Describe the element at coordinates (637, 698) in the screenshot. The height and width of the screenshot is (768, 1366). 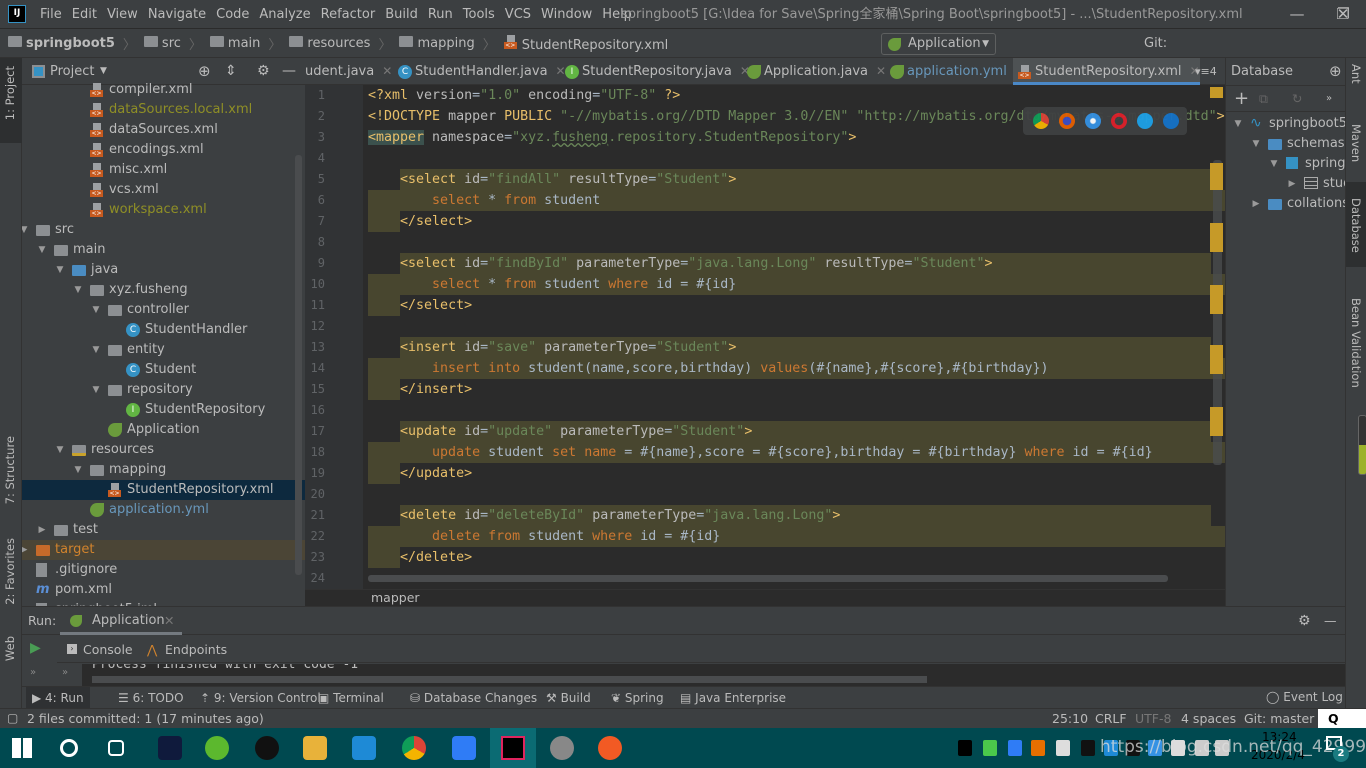
I see `tool-window-spring: ❦ Spring` at that location.